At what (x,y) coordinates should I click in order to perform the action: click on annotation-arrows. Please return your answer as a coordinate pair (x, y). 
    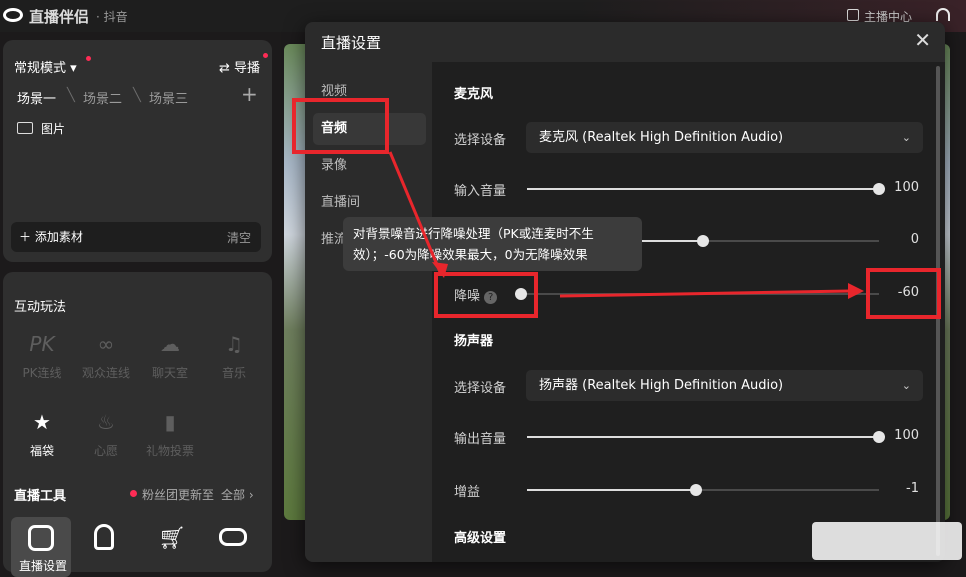
    Looking at the image, I should click on (626, 225).